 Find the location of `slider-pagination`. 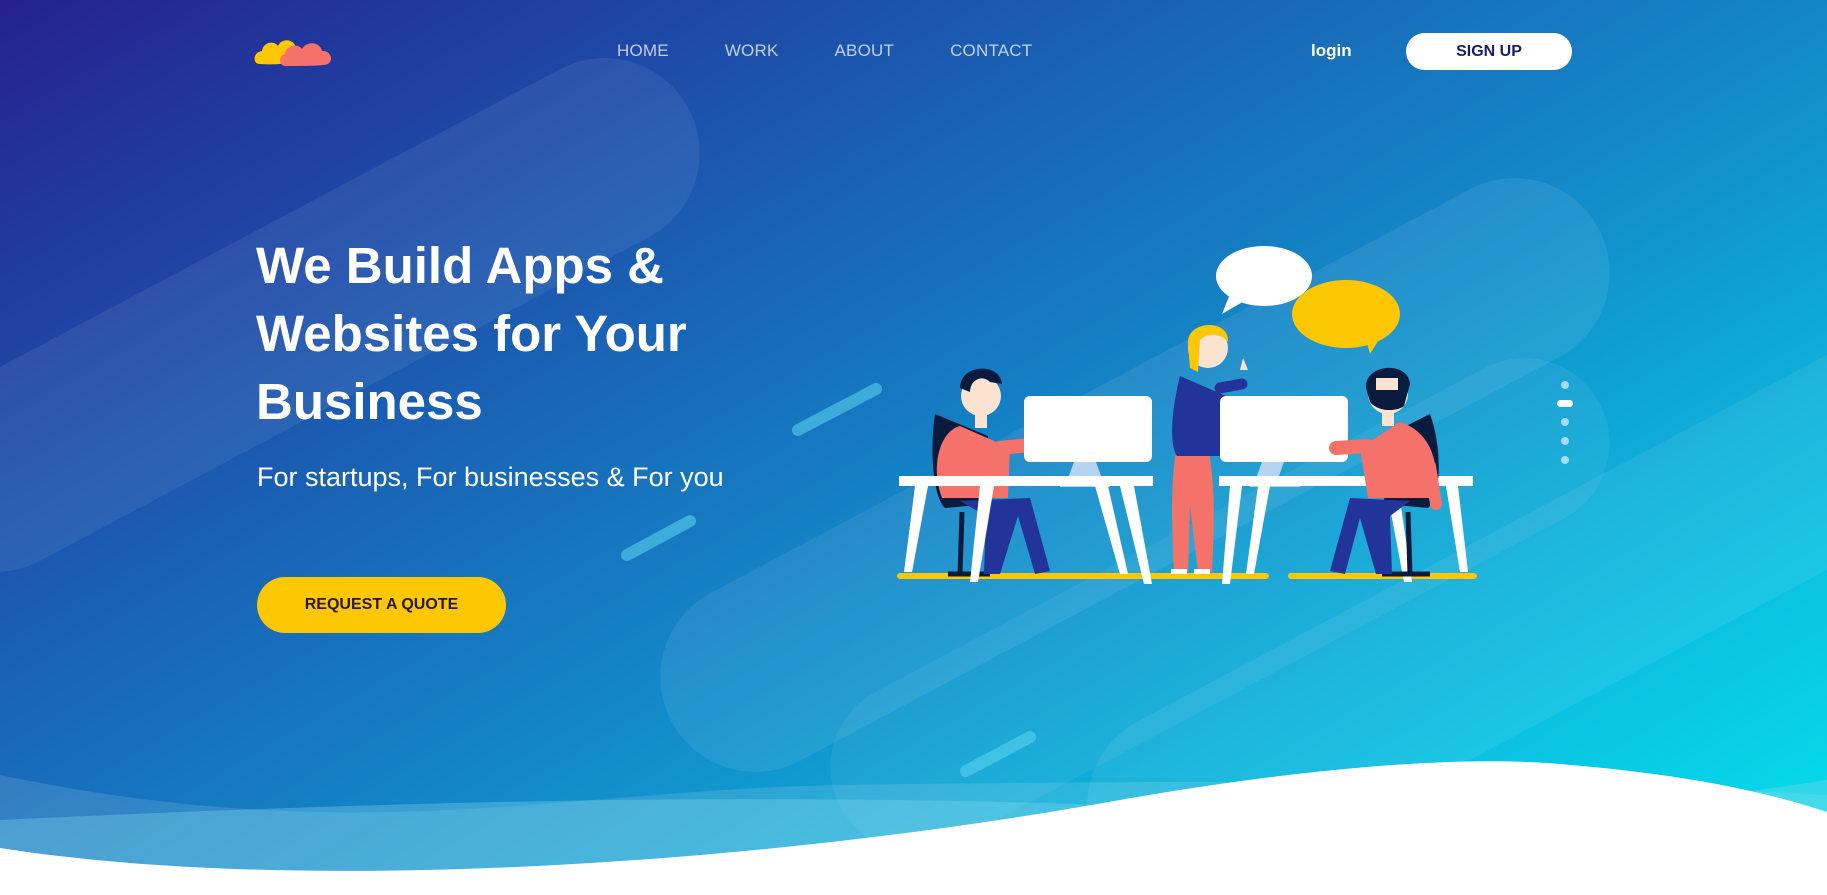

slider-pagination is located at coordinates (1565, 428).